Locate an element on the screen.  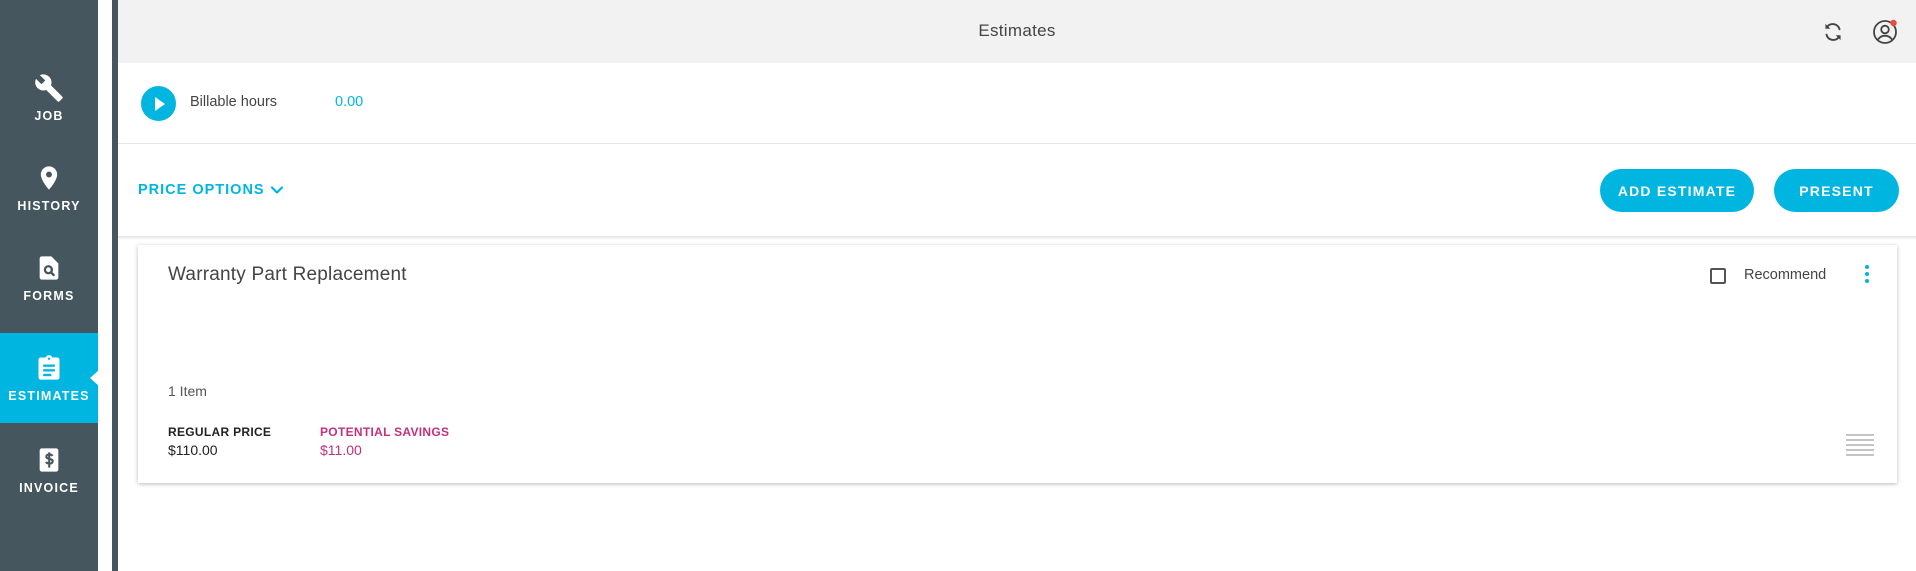
page-title: Estimates is located at coordinates (1017, 30).